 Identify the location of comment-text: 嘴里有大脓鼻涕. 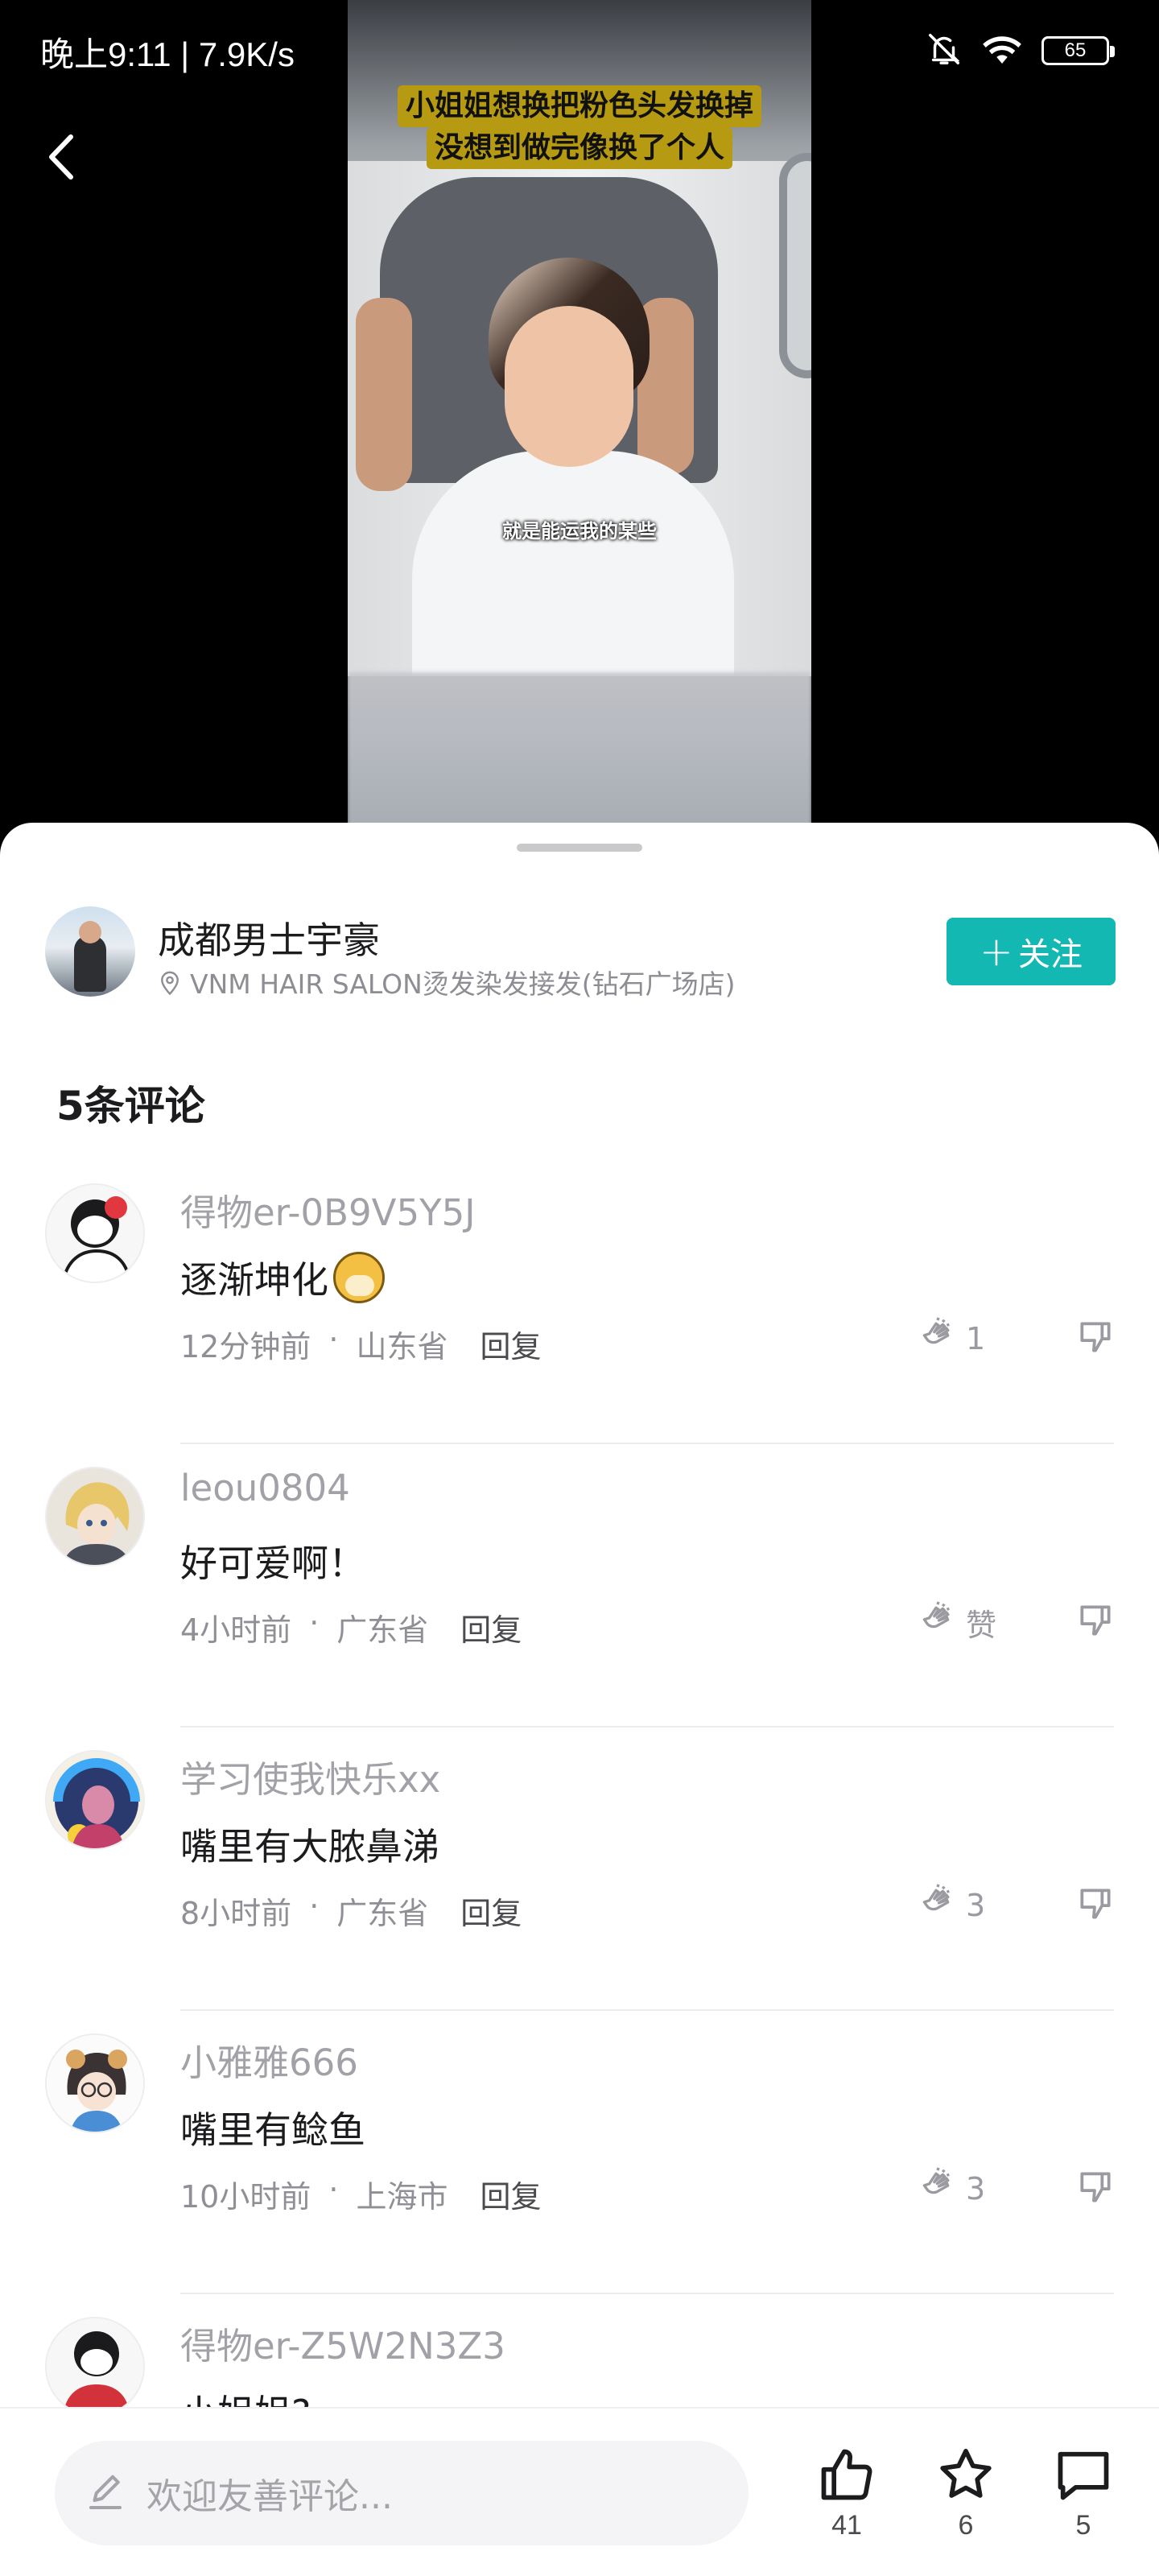
(309, 1845).